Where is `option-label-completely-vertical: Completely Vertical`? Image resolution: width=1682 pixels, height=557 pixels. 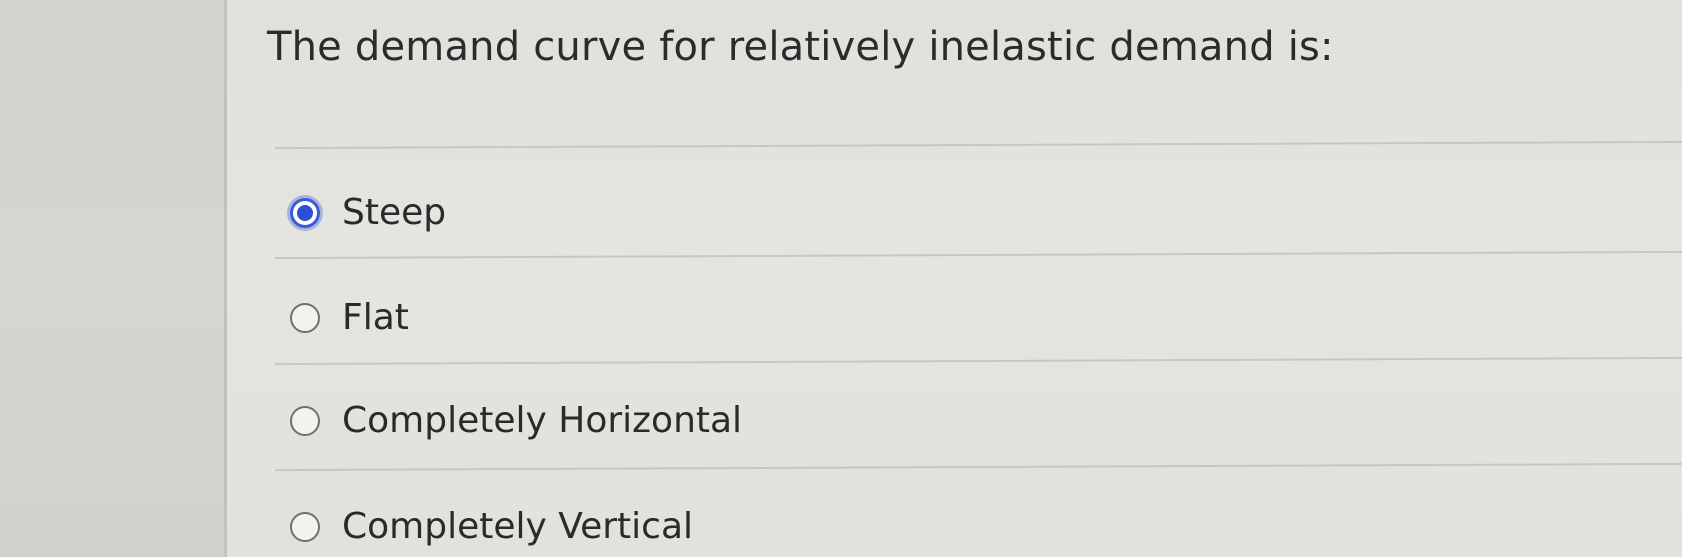
option-label-completely-vertical: Completely Vertical is located at coordinates (517, 526).